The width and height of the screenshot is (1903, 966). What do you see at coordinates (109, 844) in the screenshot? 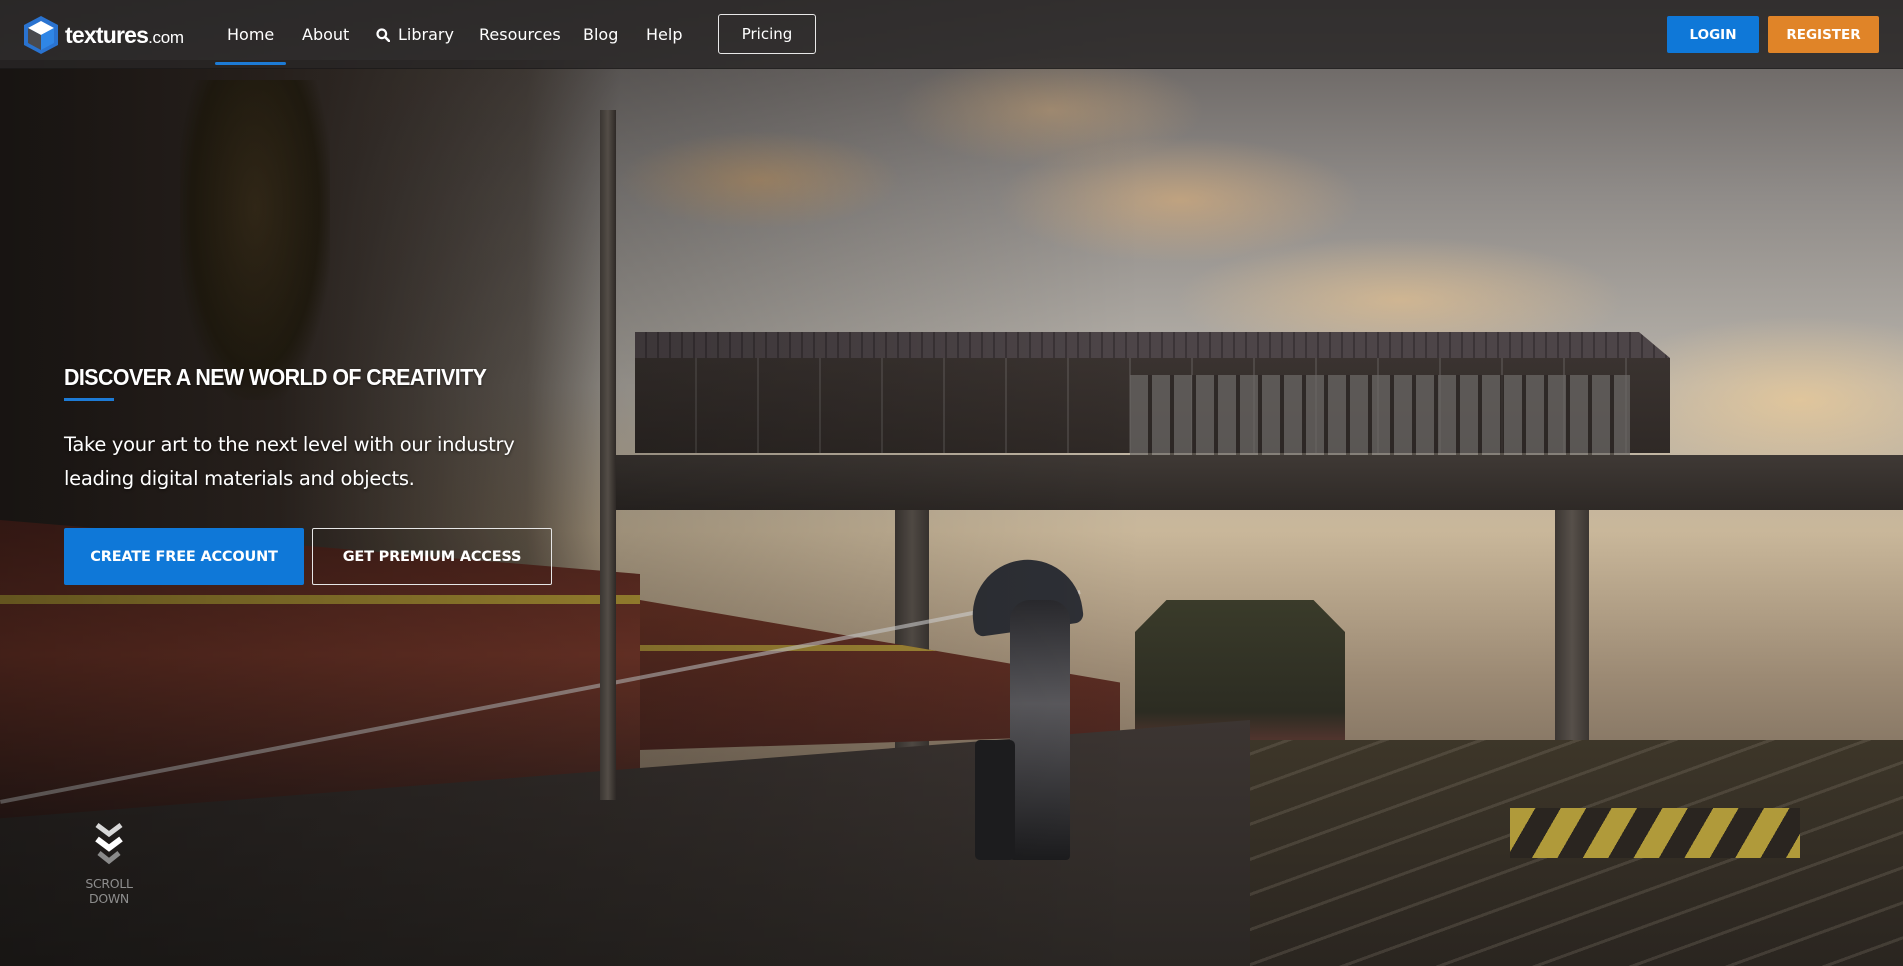
I see `chevron-down-icon` at bounding box center [109, 844].